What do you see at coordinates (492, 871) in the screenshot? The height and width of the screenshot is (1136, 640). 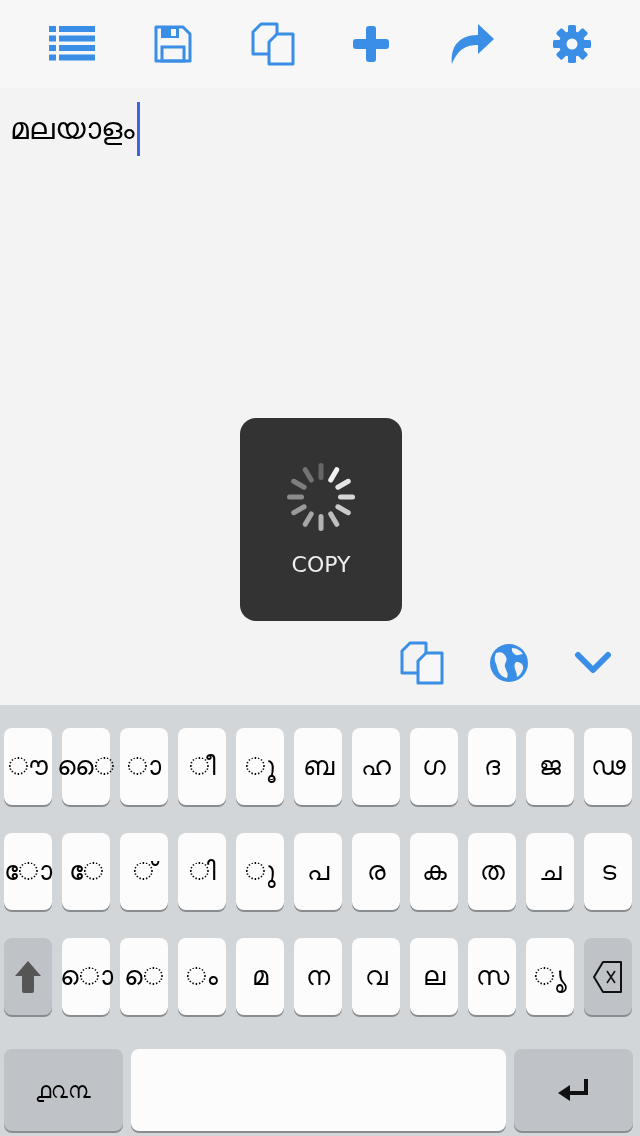 I see `keyboard-key: ത` at bounding box center [492, 871].